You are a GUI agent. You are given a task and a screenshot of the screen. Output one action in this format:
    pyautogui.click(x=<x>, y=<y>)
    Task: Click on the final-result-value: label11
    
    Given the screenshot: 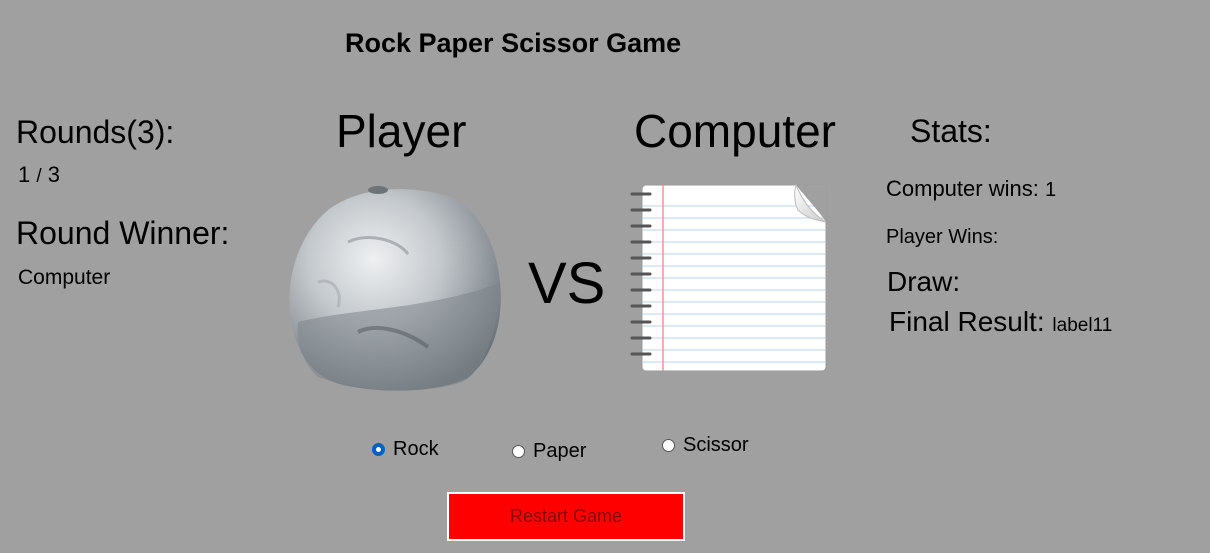 What is the action you would take?
    pyautogui.click(x=1082, y=325)
    